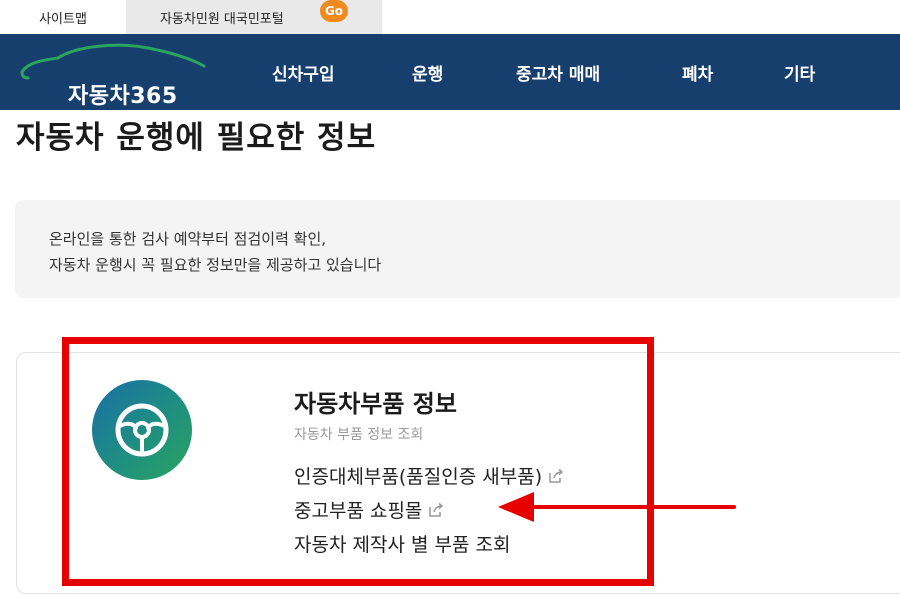  What do you see at coordinates (617, 507) in the screenshot?
I see `red-arrow-annotation` at bounding box center [617, 507].